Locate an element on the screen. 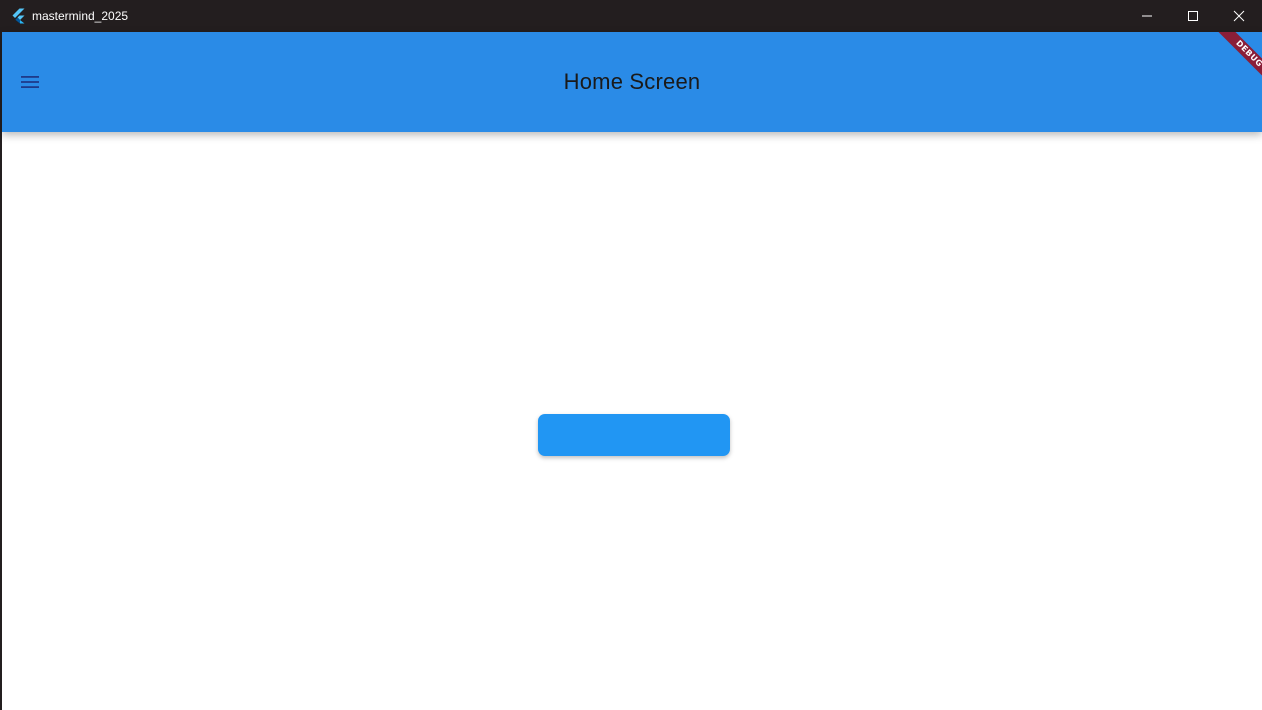 The height and width of the screenshot is (710, 1262). flutter-logo-icon is located at coordinates (18, 16).